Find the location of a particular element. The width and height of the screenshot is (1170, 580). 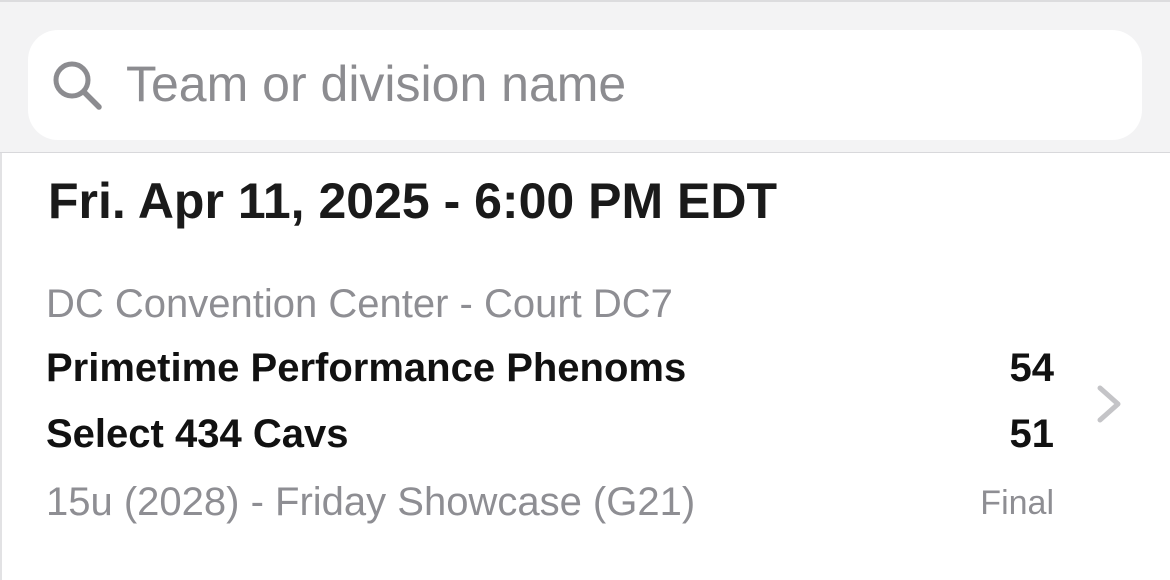

home-team-name: Primetime Performance Phenoms is located at coordinates (366, 368).